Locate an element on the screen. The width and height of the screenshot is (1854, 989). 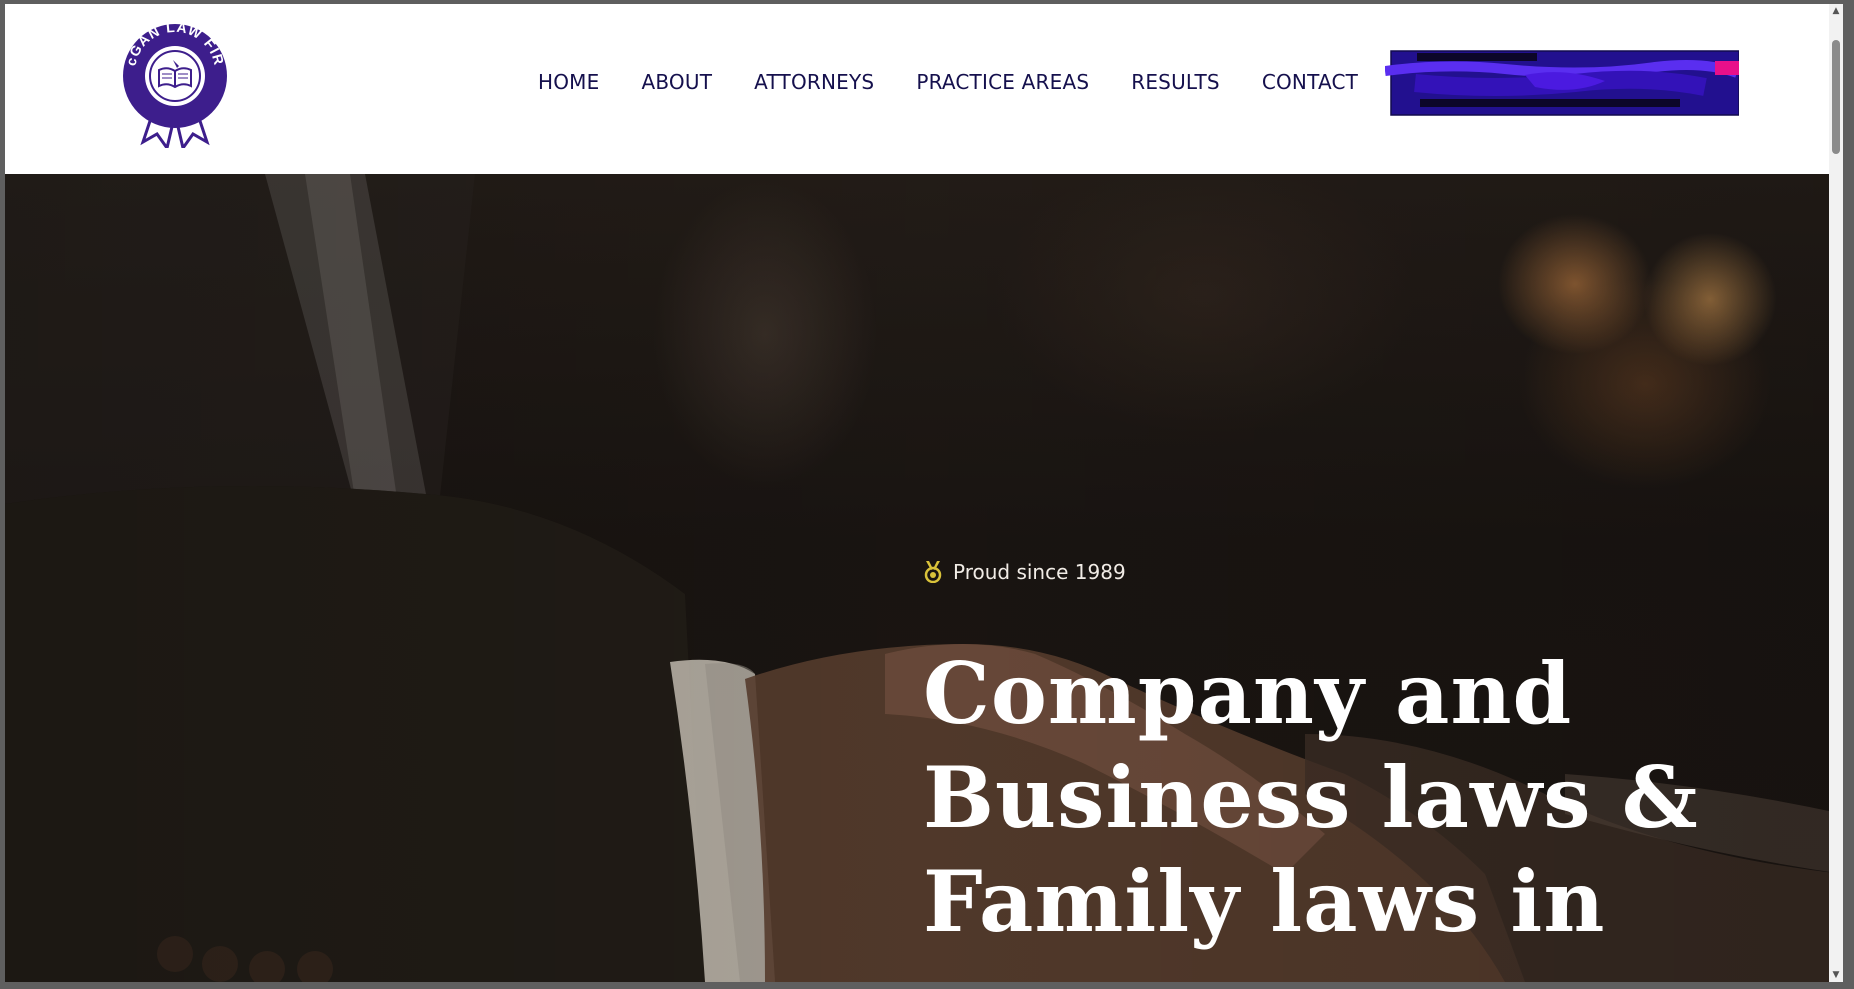
nav-item-about: ABOUT is located at coordinates (676, 82).